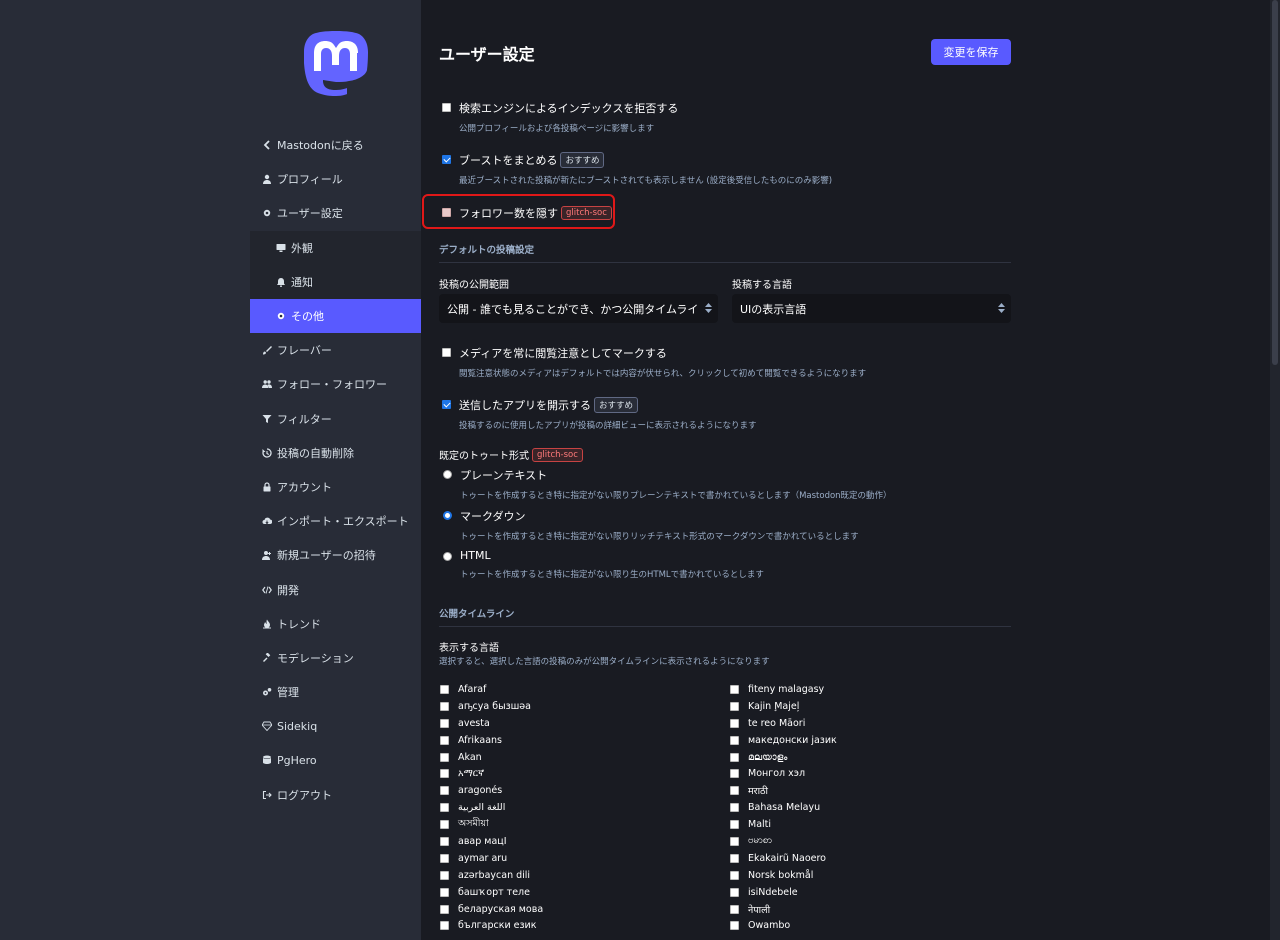 This screenshot has height=940, width=1280. I want to click on language-option: മലയാളം, so click(783, 757).